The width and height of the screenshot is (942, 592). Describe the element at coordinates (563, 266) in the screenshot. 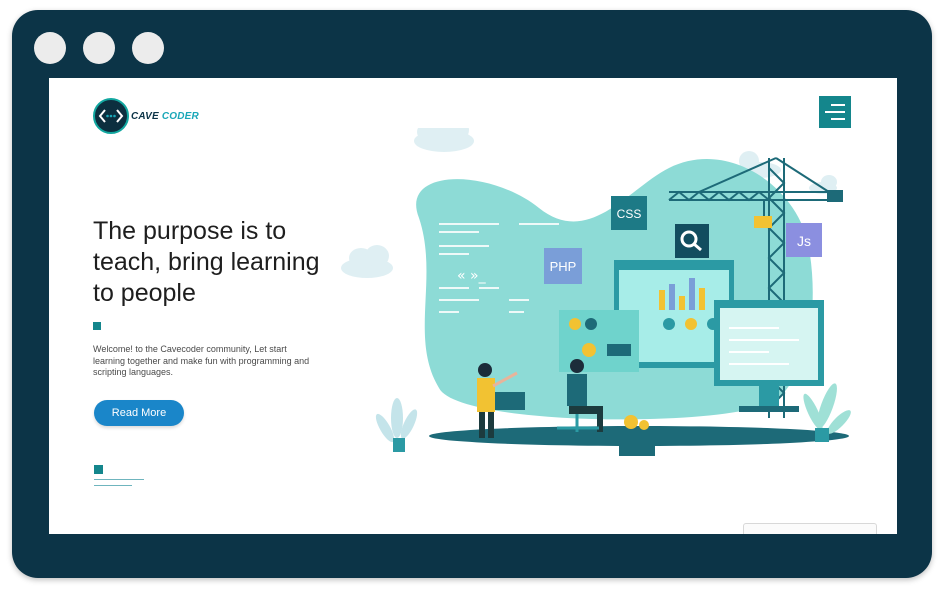

I see `php-label: PHP` at that location.